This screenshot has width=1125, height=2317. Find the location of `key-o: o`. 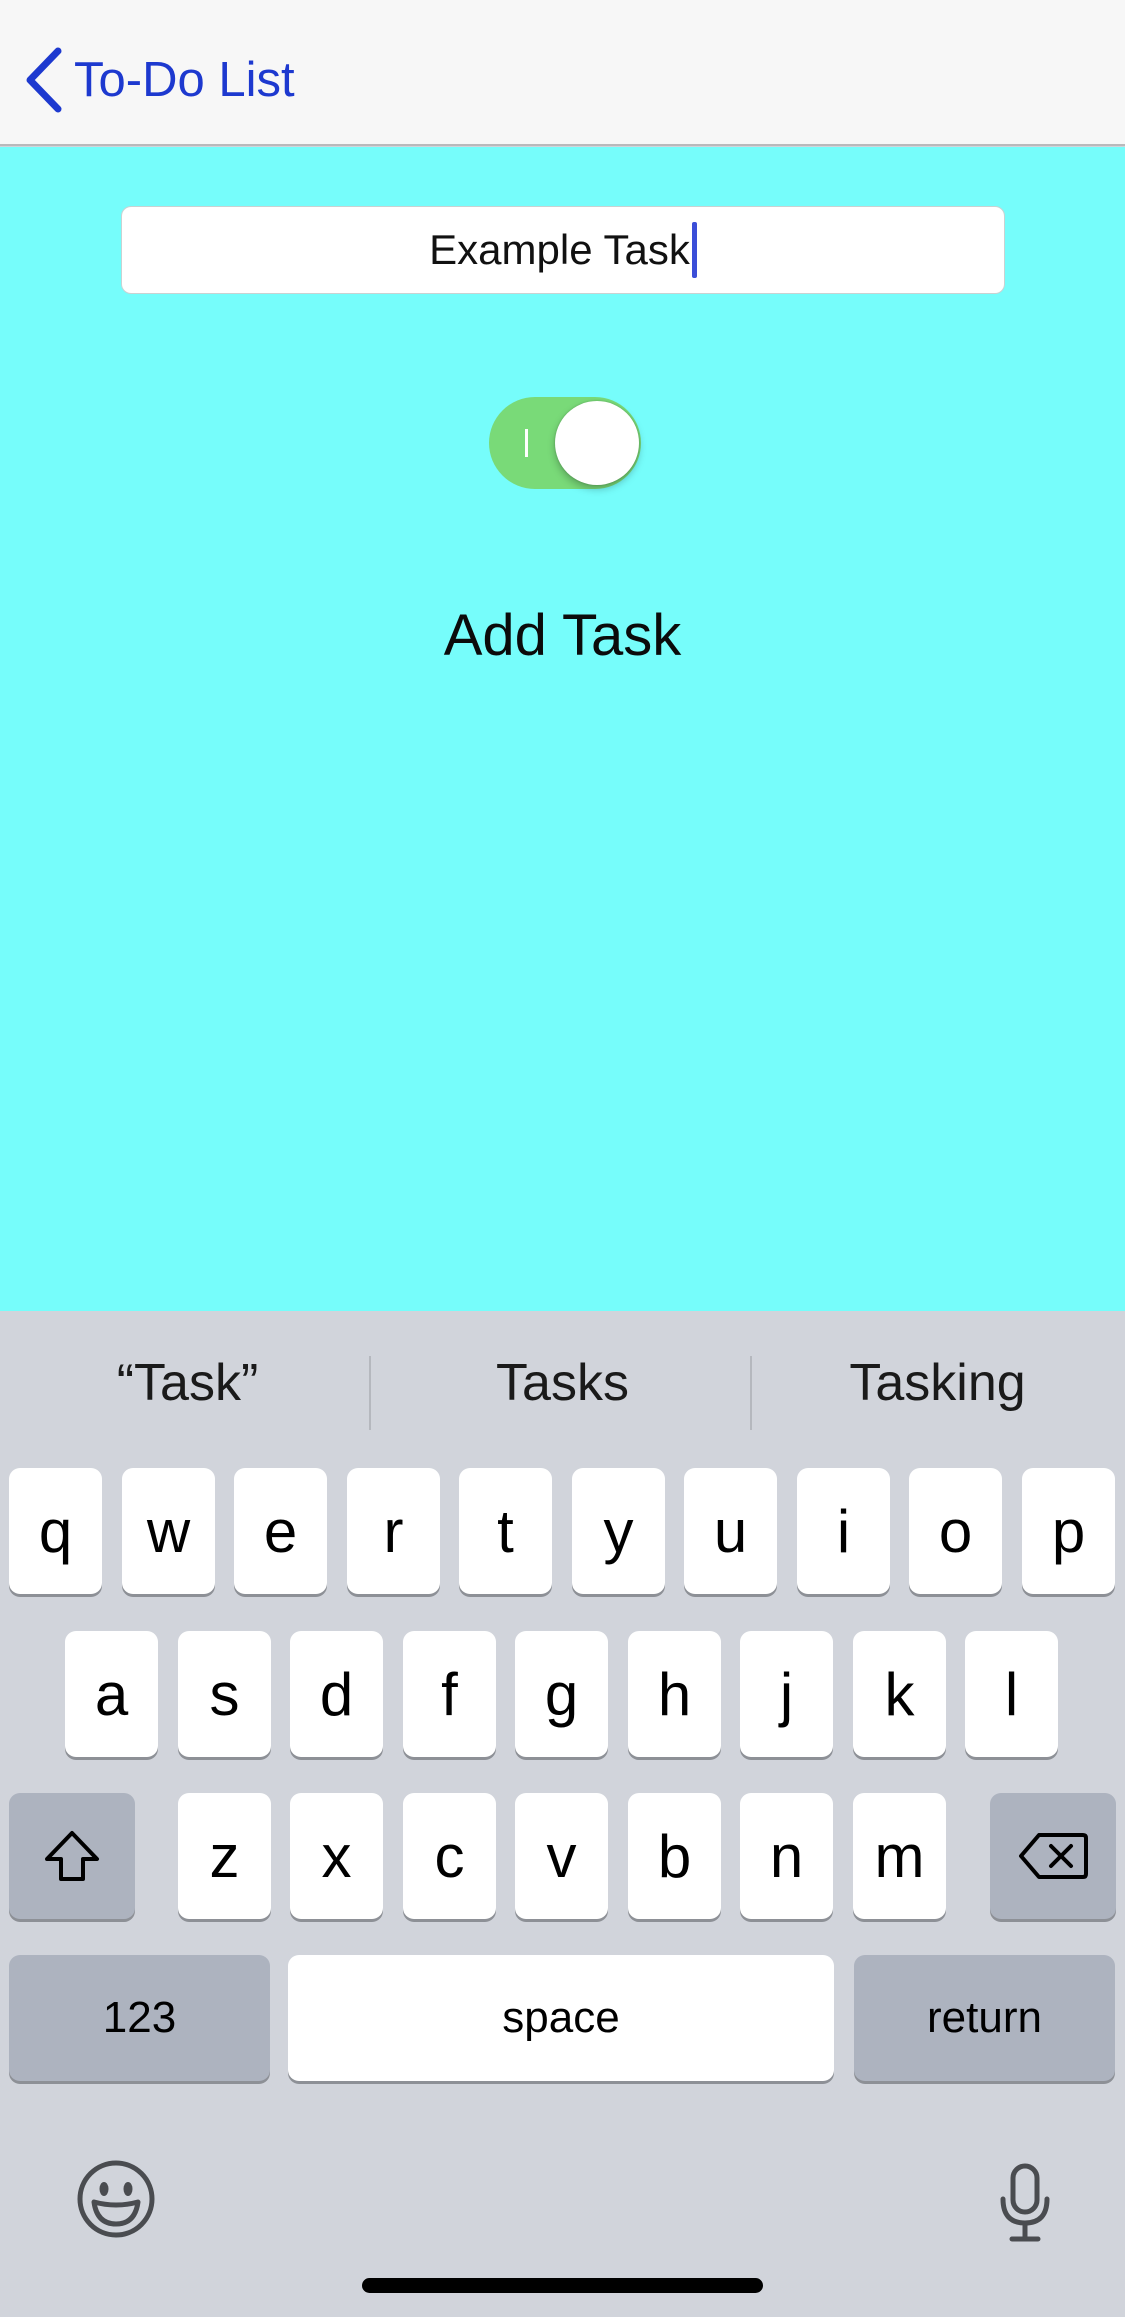

key-o: o is located at coordinates (955, 1531).